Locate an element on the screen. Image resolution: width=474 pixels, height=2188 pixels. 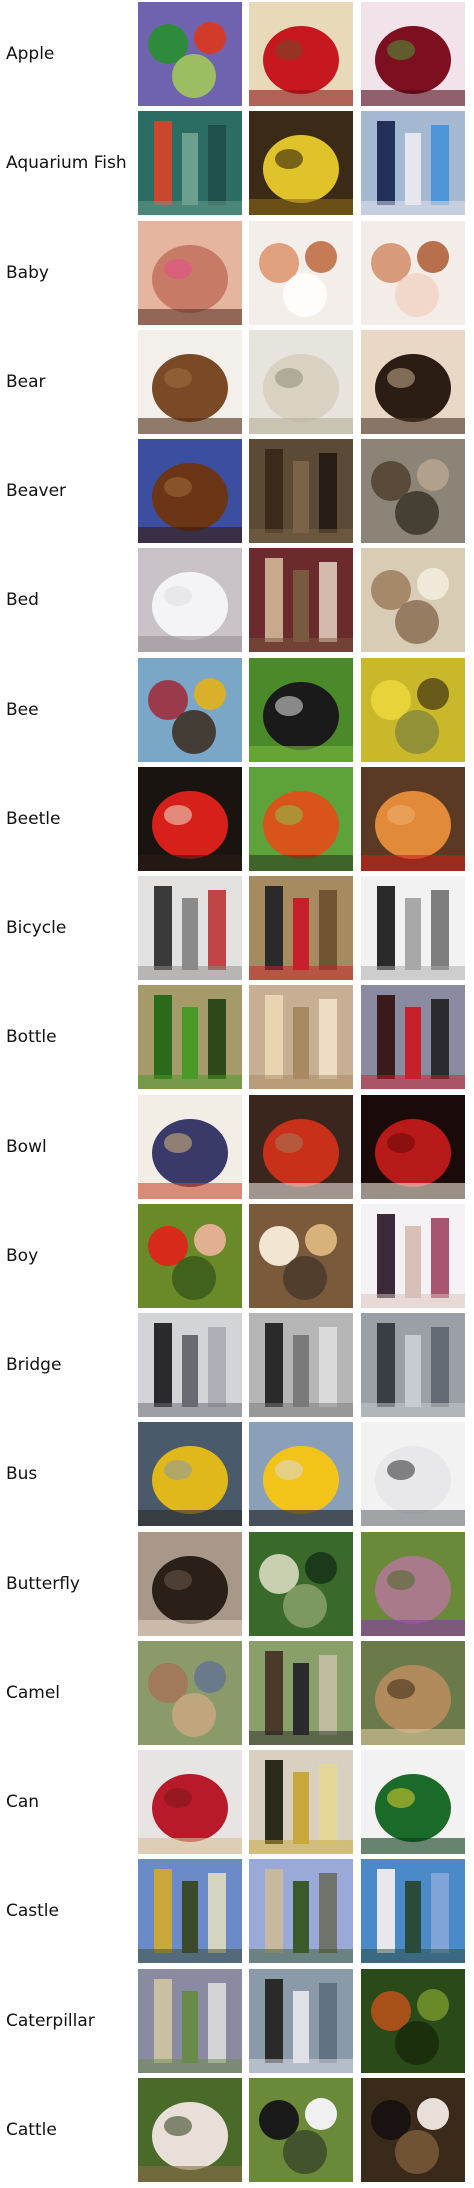
class-label: Baby is located at coordinates (27, 272).